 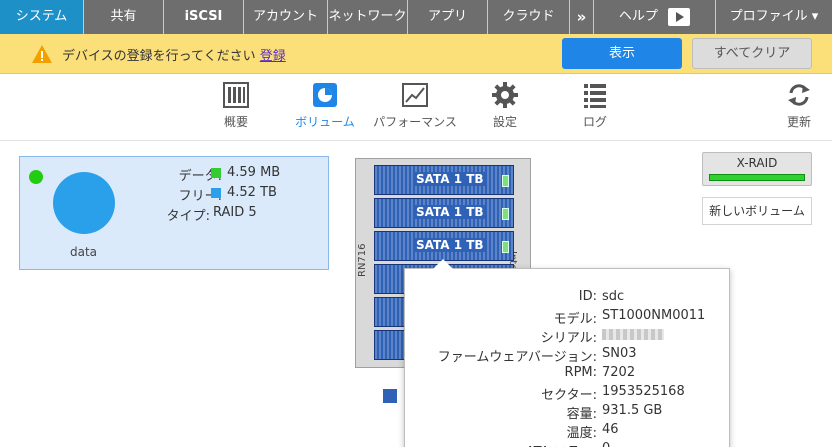 I want to click on disk-info-firmware-value: SN03, so click(x=619, y=353).